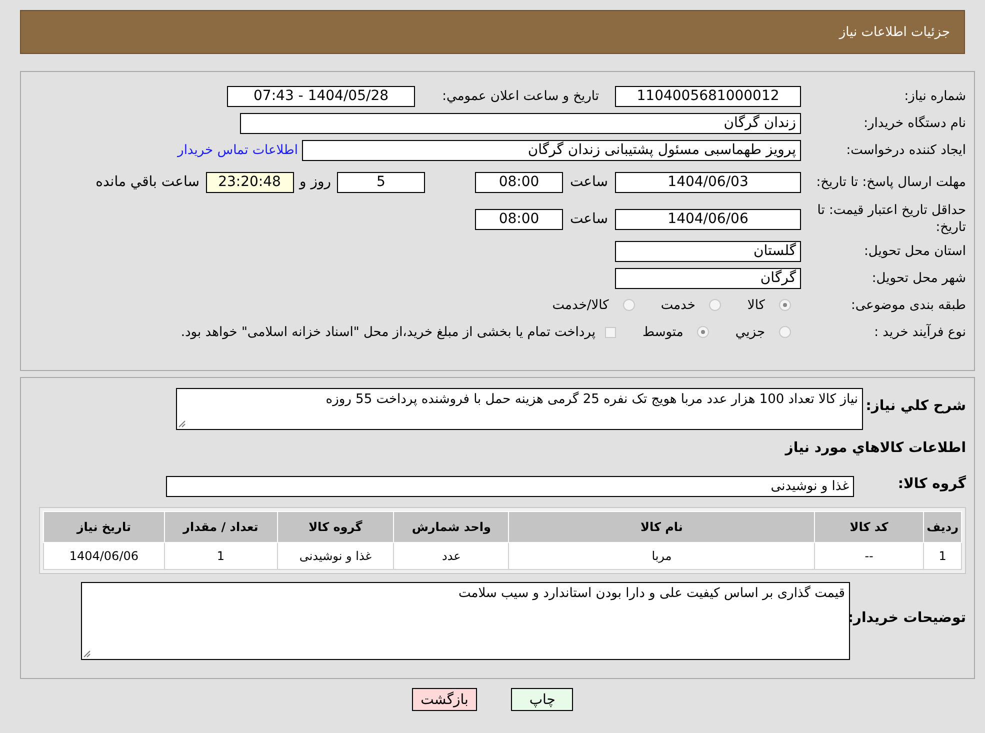 The width and height of the screenshot is (985, 733). Describe the element at coordinates (875, 448) in the screenshot. I see `section-title: اطلاعات کالاهاي مورد نیاز` at that location.